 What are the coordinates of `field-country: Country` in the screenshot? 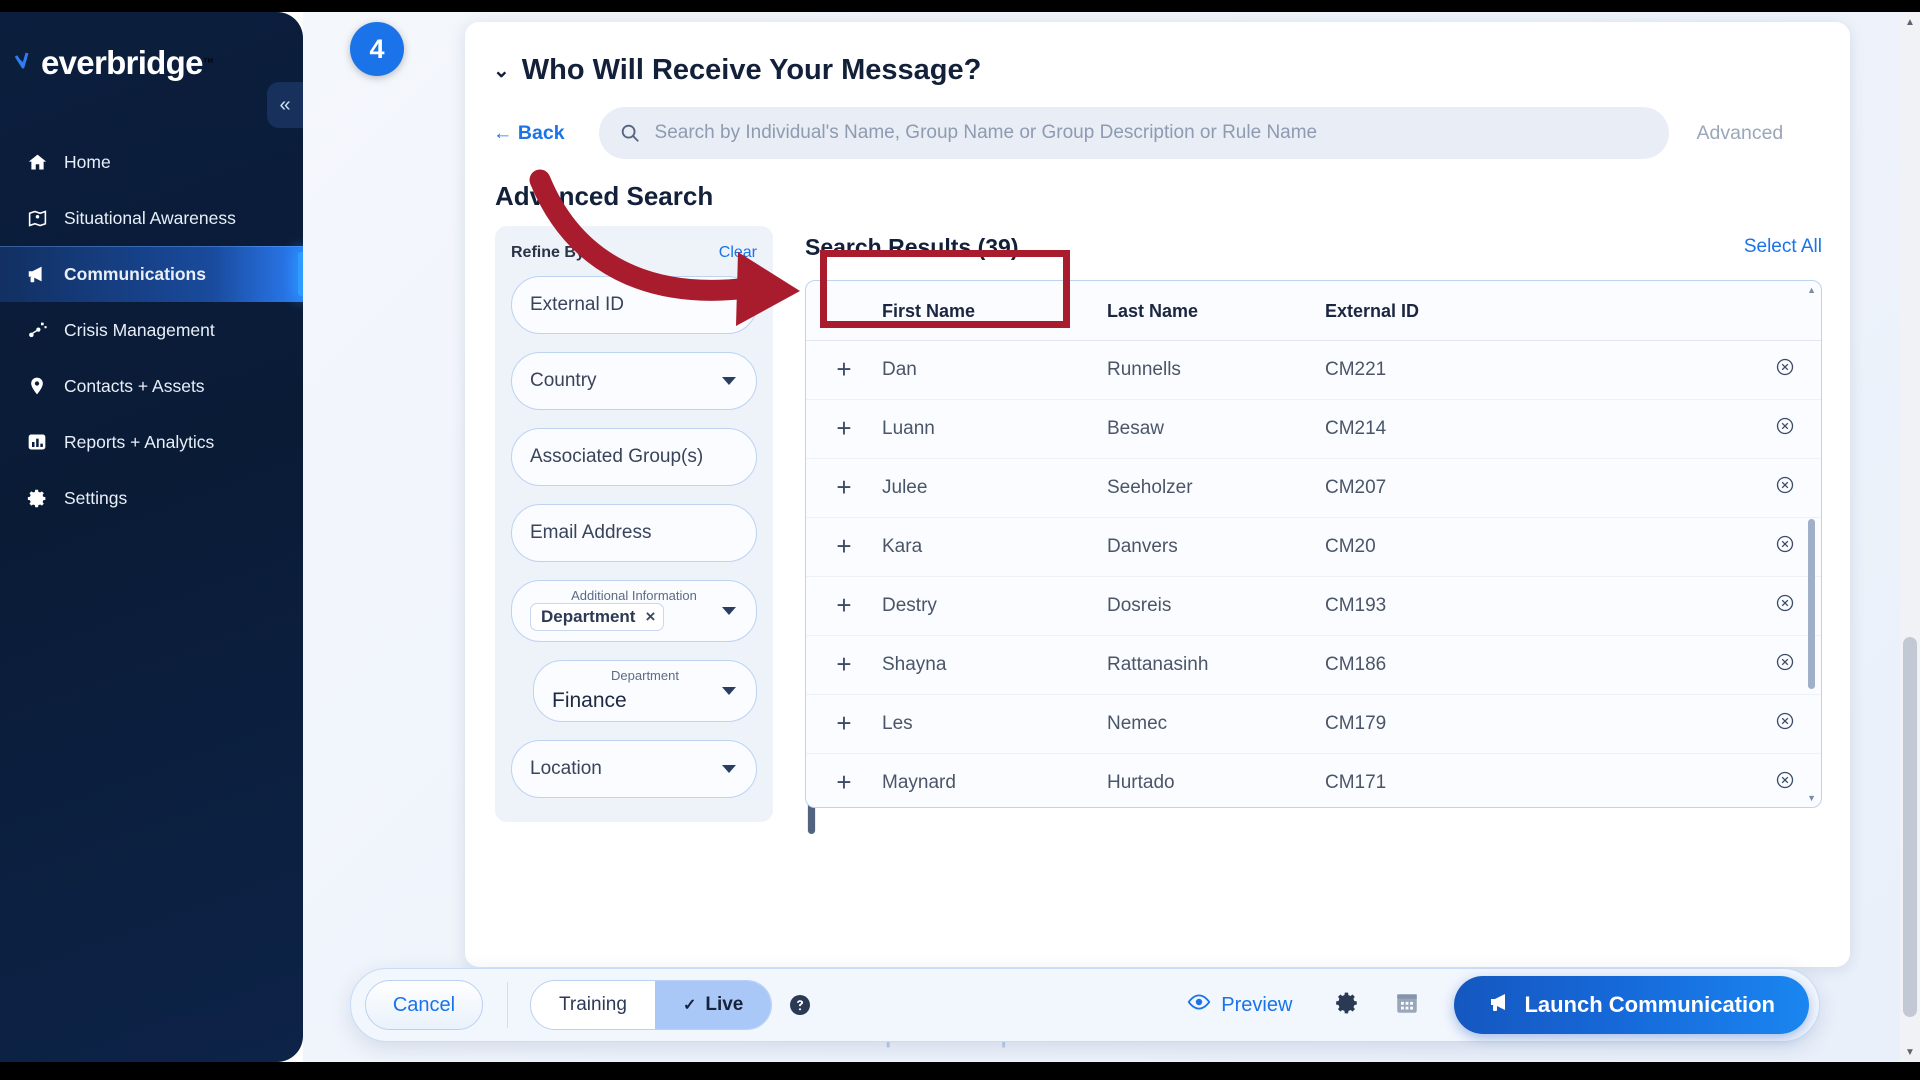 It's located at (634, 381).